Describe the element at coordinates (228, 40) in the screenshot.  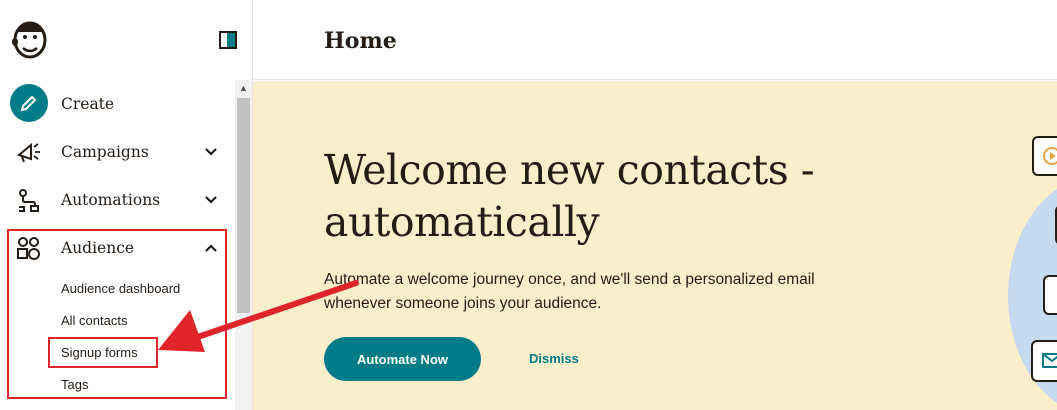
I see `sidebar-collapse-icon` at that location.